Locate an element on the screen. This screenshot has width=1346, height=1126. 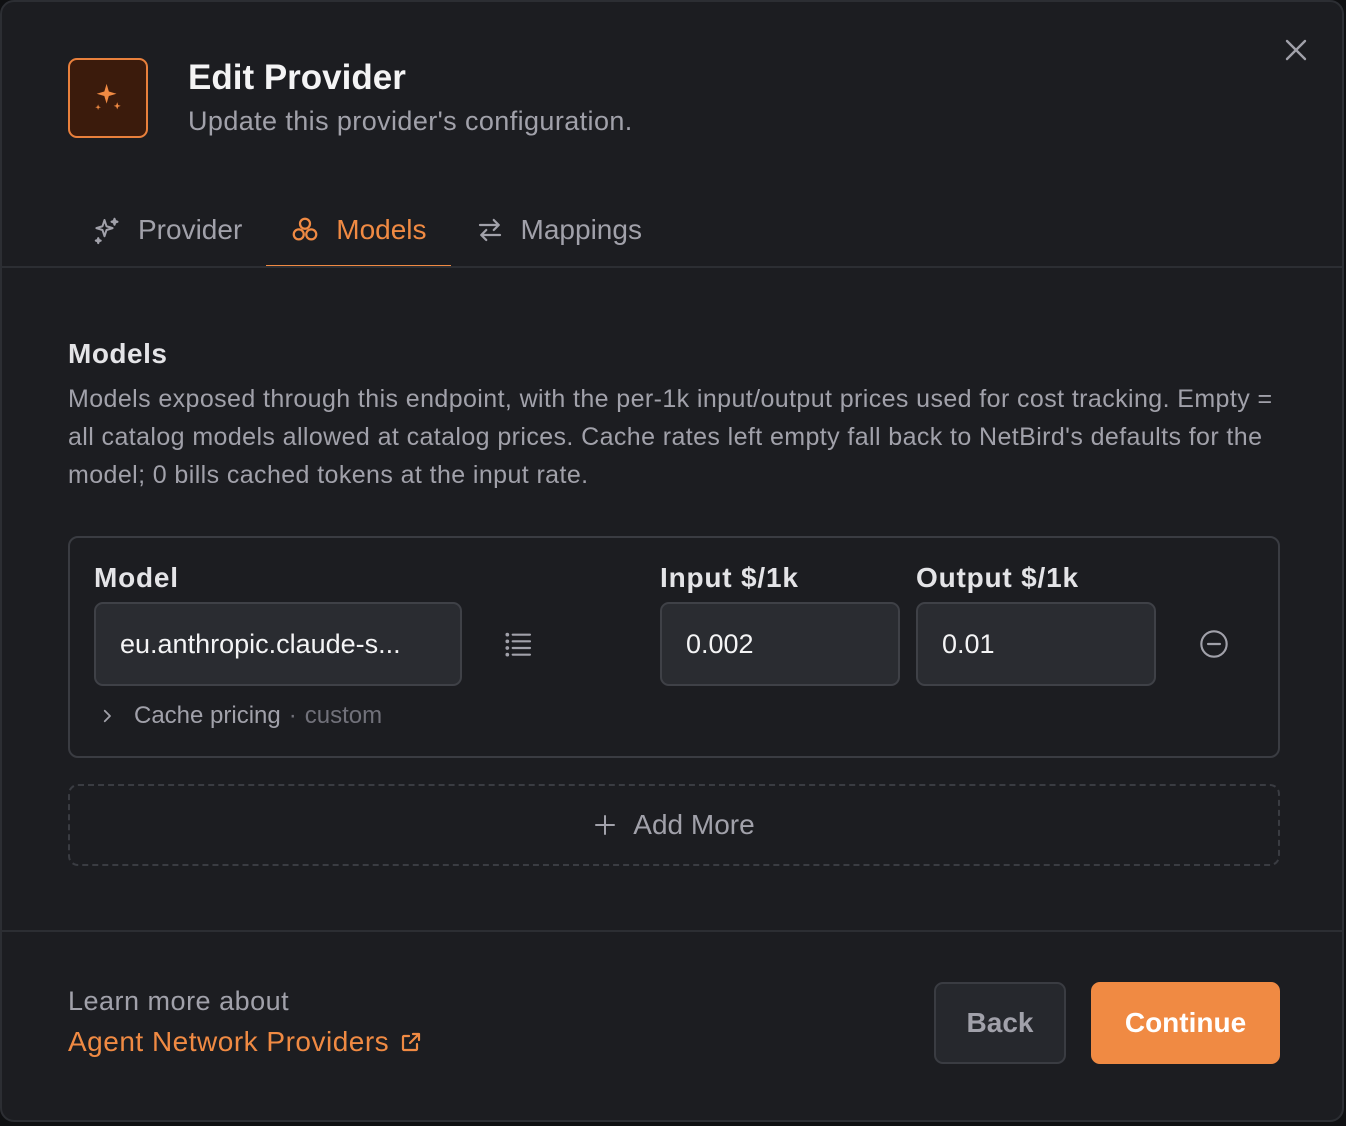
dialog-subtitle: Update this provider's configuration. is located at coordinates (410, 121).